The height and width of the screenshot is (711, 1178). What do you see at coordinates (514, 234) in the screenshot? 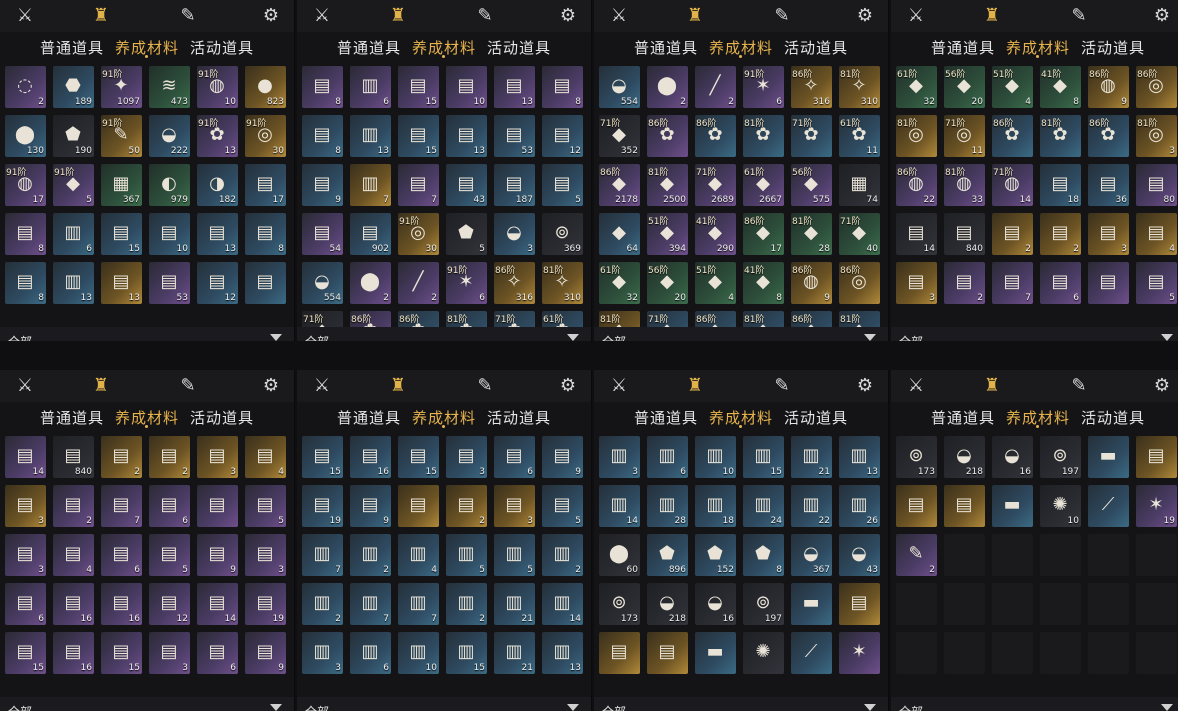
I see `item-slot: ◒ 3` at bounding box center [514, 234].